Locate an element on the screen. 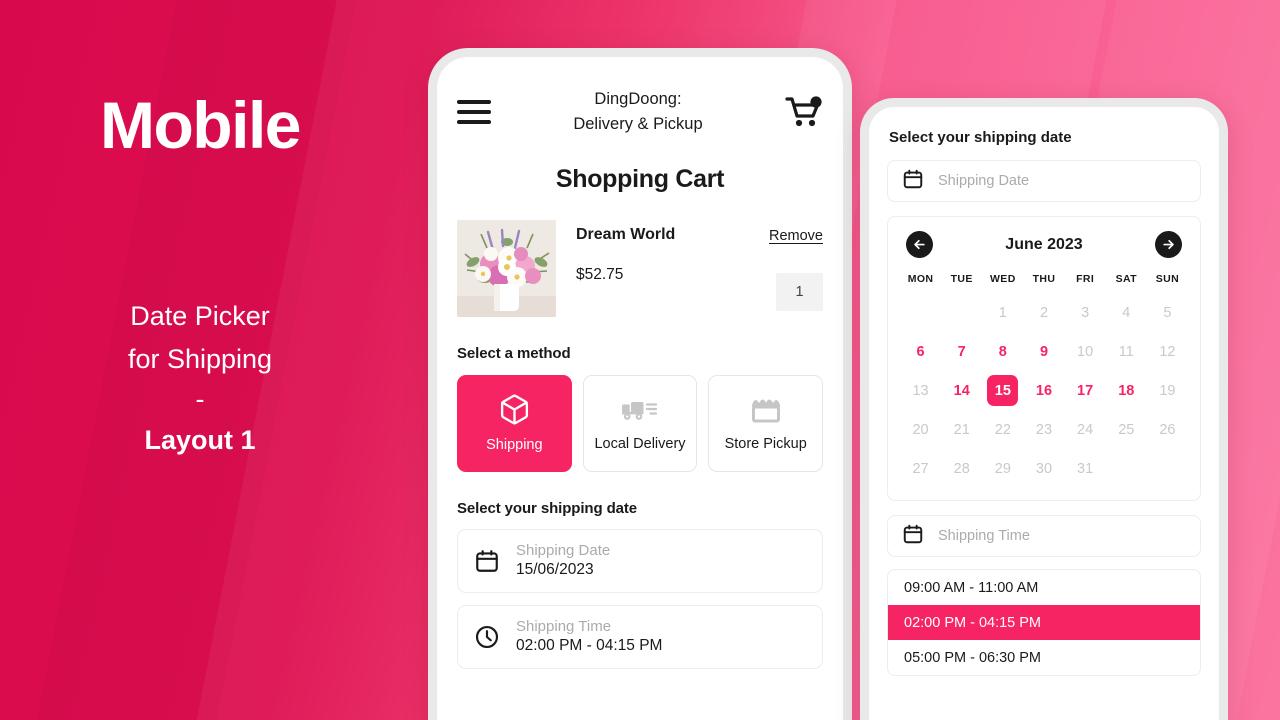 This screenshot has height=720, width=1280. calendar-week-row: 6 7 8 9 10 11 12 is located at coordinates (1044, 351).